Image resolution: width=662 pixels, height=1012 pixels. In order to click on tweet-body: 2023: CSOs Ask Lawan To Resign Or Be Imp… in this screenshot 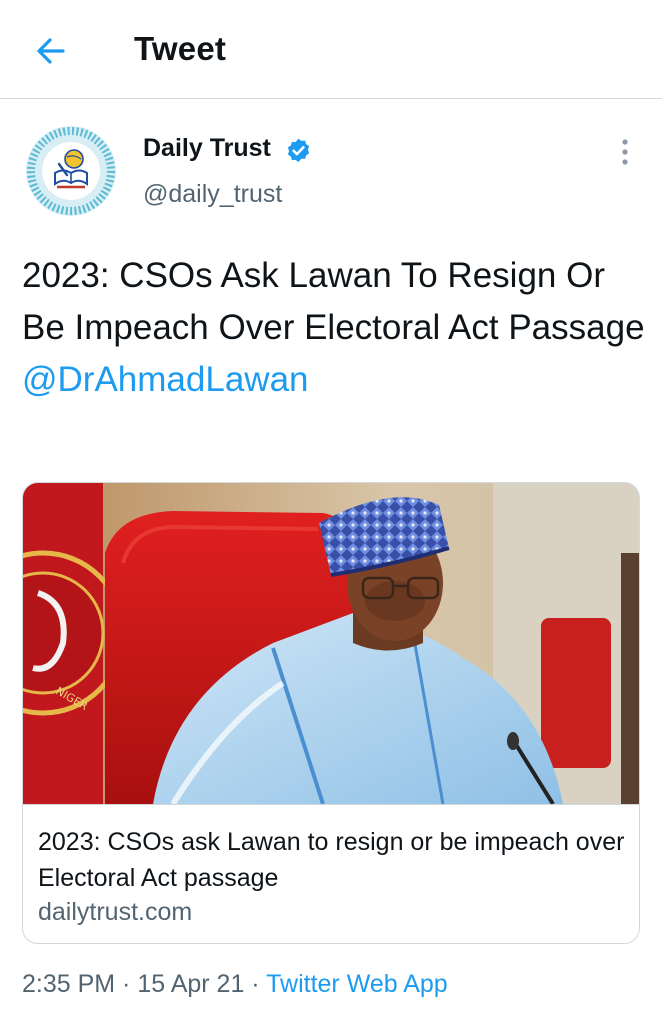, I will do `click(333, 301)`.